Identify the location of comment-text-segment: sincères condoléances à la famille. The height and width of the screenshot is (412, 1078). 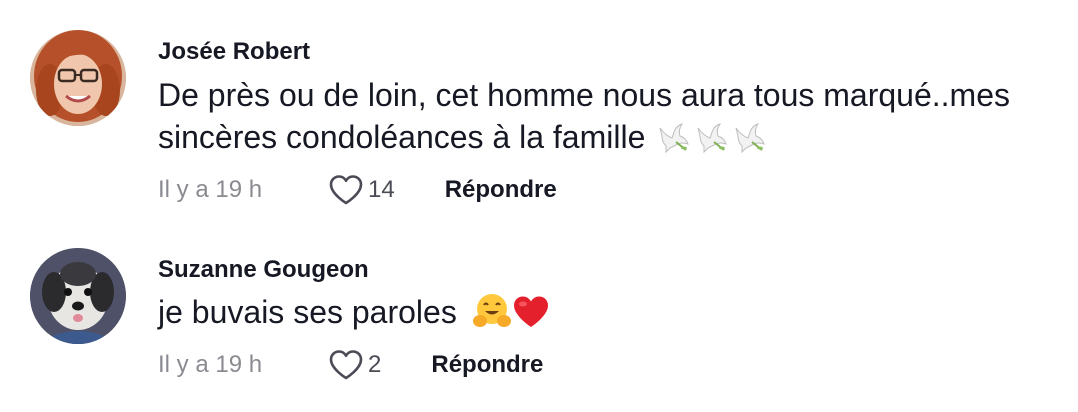
(402, 137).